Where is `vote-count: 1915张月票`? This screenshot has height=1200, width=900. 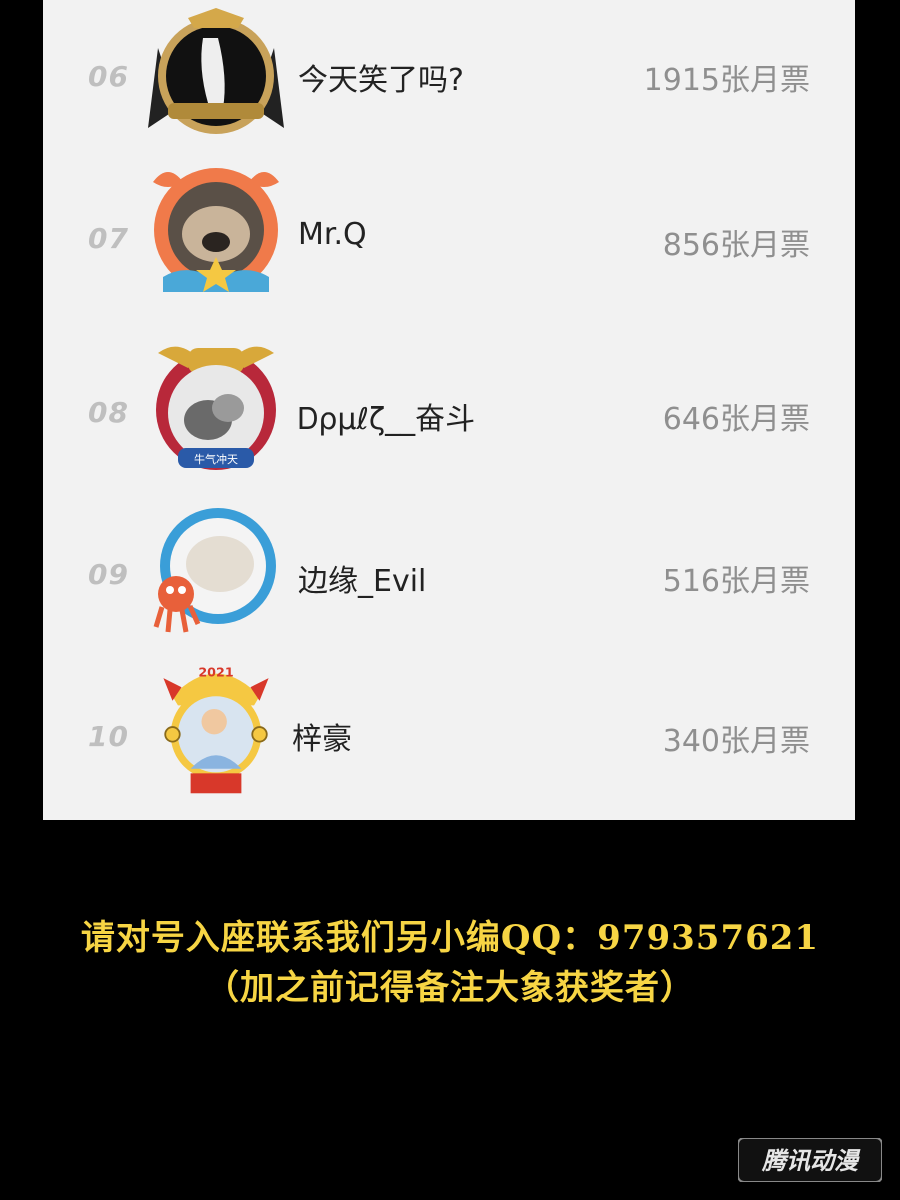 vote-count: 1915张月票 is located at coordinates (726, 80).